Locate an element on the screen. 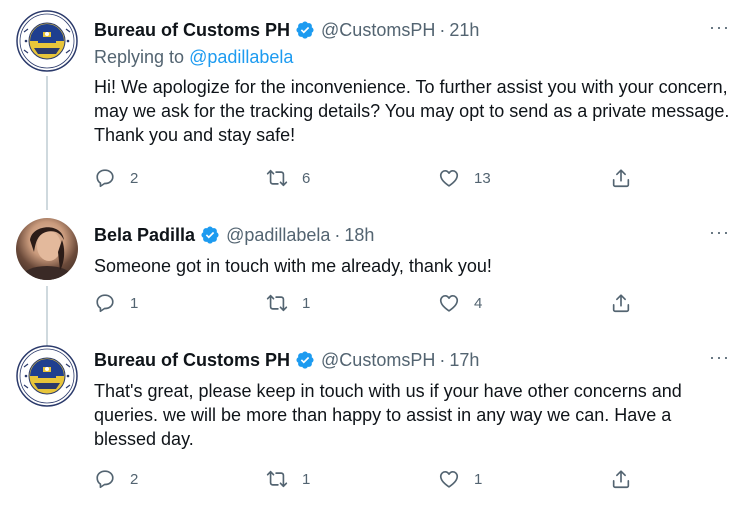 The image size is (750, 511). tweet-header: Bureau of Customs PH @CustomsPH · 21h is located at coordinates (412, 30).